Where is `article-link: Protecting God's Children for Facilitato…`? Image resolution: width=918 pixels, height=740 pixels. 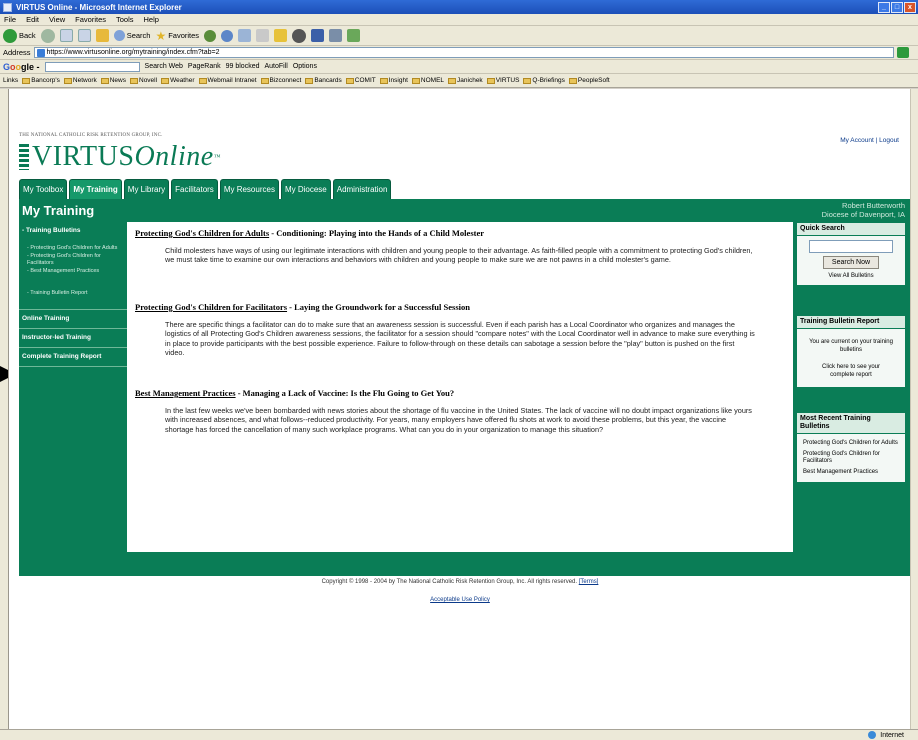
article-link: Protecting God's Children for Facilitato… is located at coordinates (211, 307).